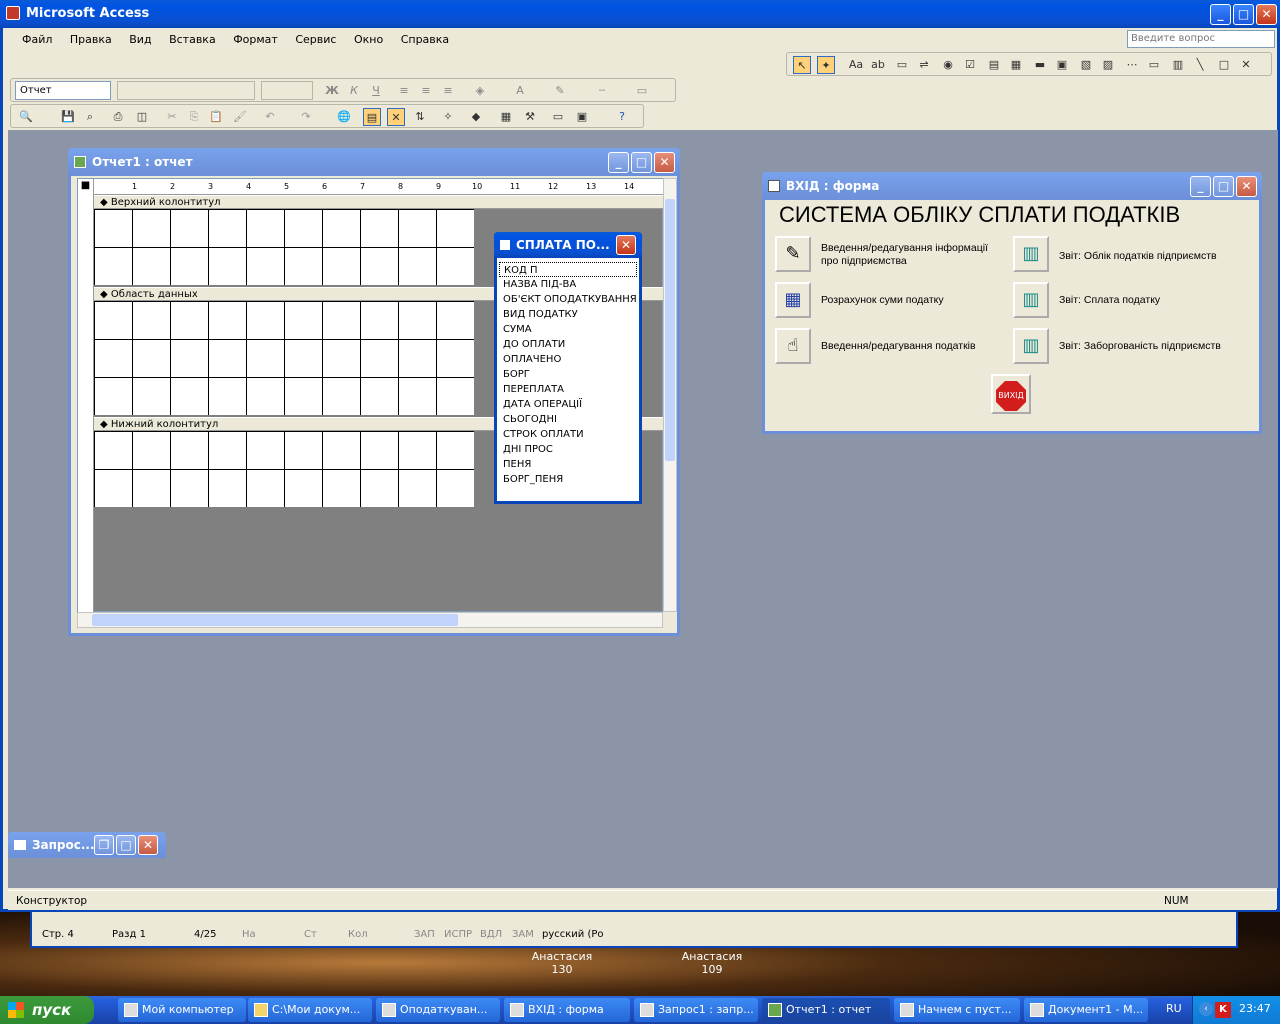  Describe the element at coordinates (568, 464) in the screenshot. I see `field-item: ПЕНЯ` at that location.